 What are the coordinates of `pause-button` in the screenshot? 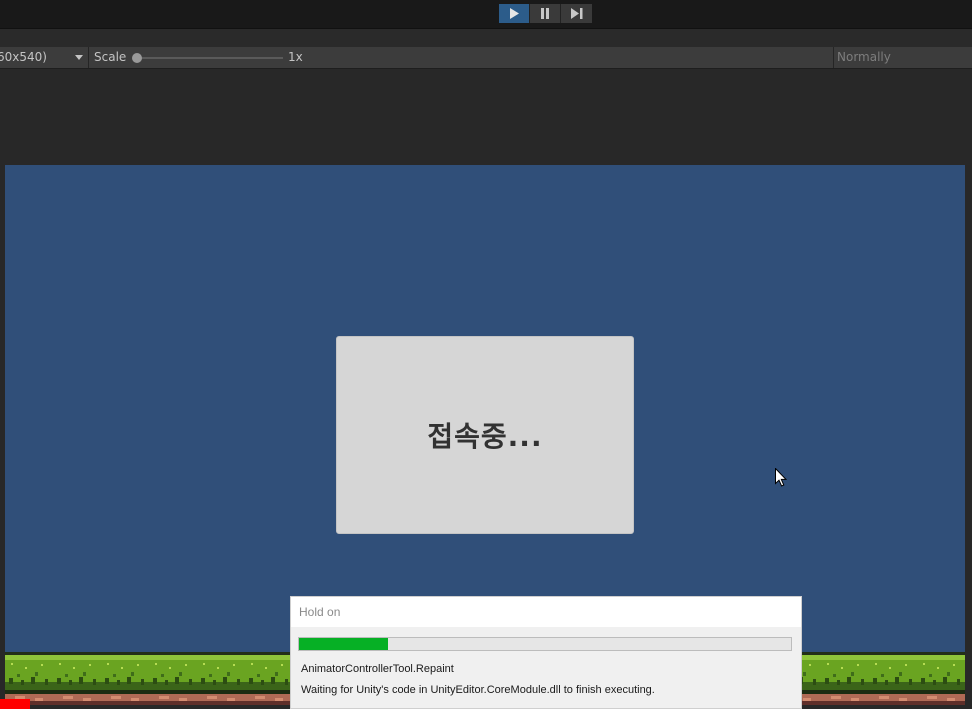 It's located at (545, 13).